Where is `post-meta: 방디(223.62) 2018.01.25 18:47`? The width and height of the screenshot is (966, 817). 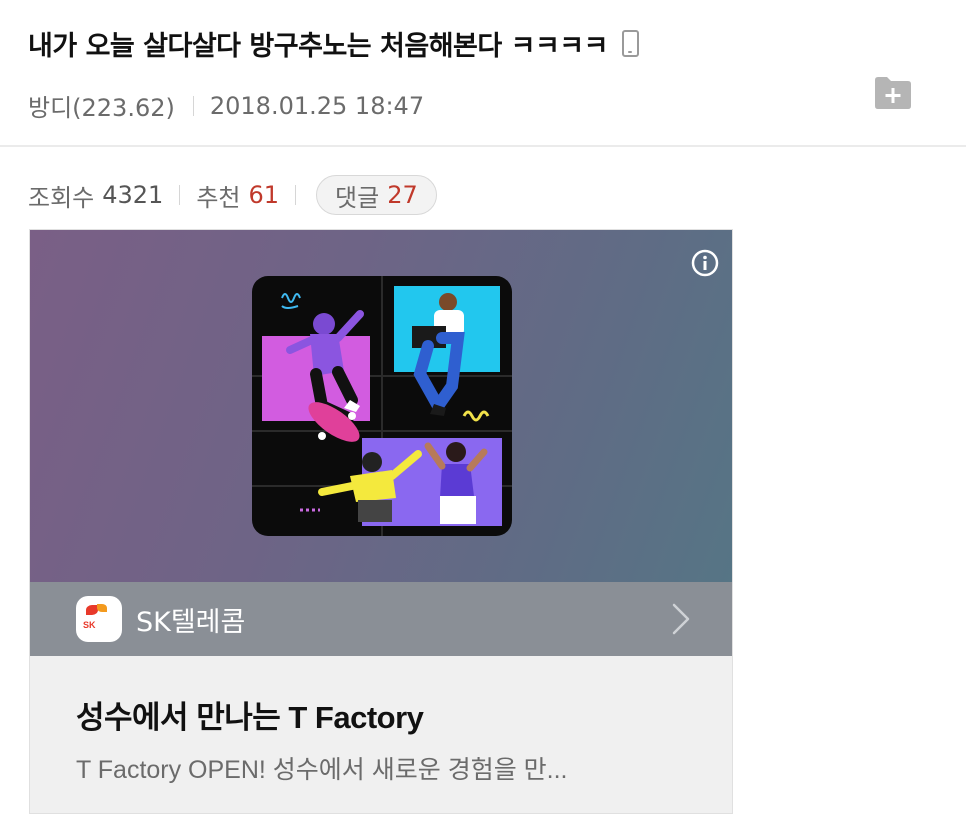 post-meta: 방디(223.62) 2018.01.25 18:47 is located at coordinates (226, 105).